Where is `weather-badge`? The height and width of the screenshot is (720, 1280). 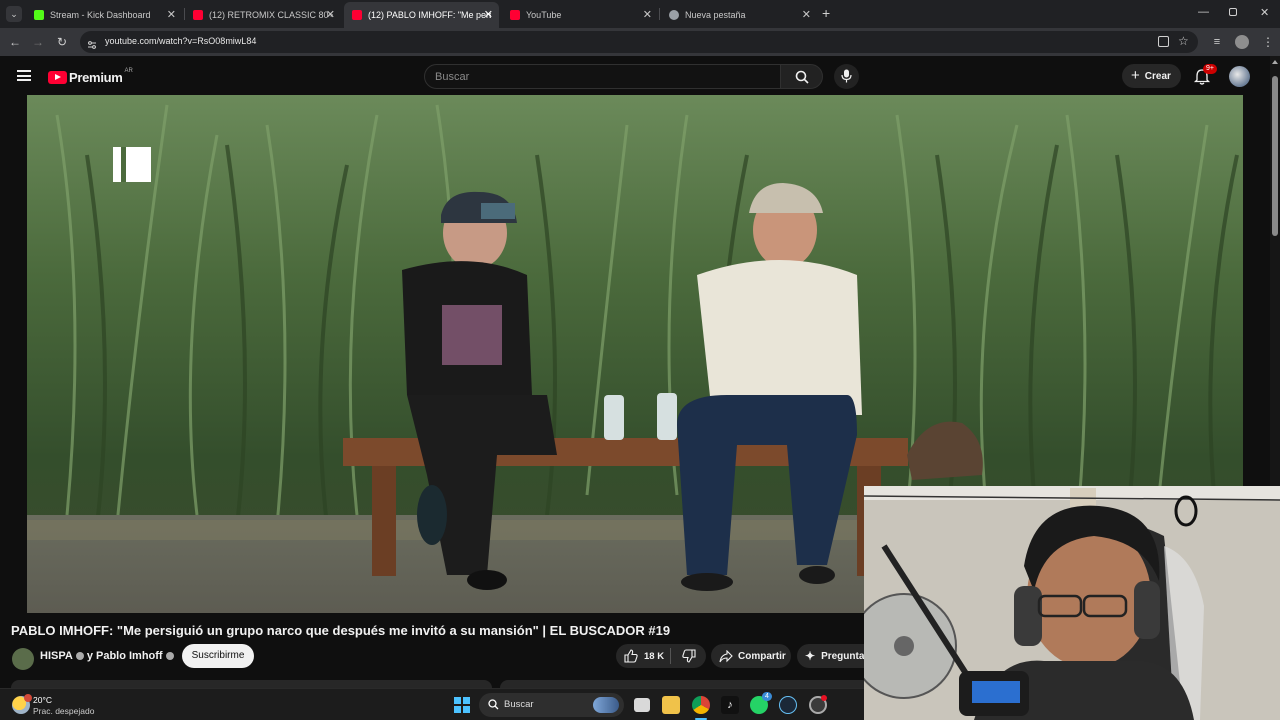 weather-badge is located at coordinates (28, 698).